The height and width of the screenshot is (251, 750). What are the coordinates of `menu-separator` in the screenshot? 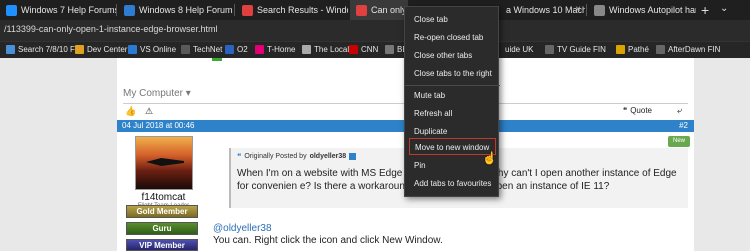 It's located at (452, 85).